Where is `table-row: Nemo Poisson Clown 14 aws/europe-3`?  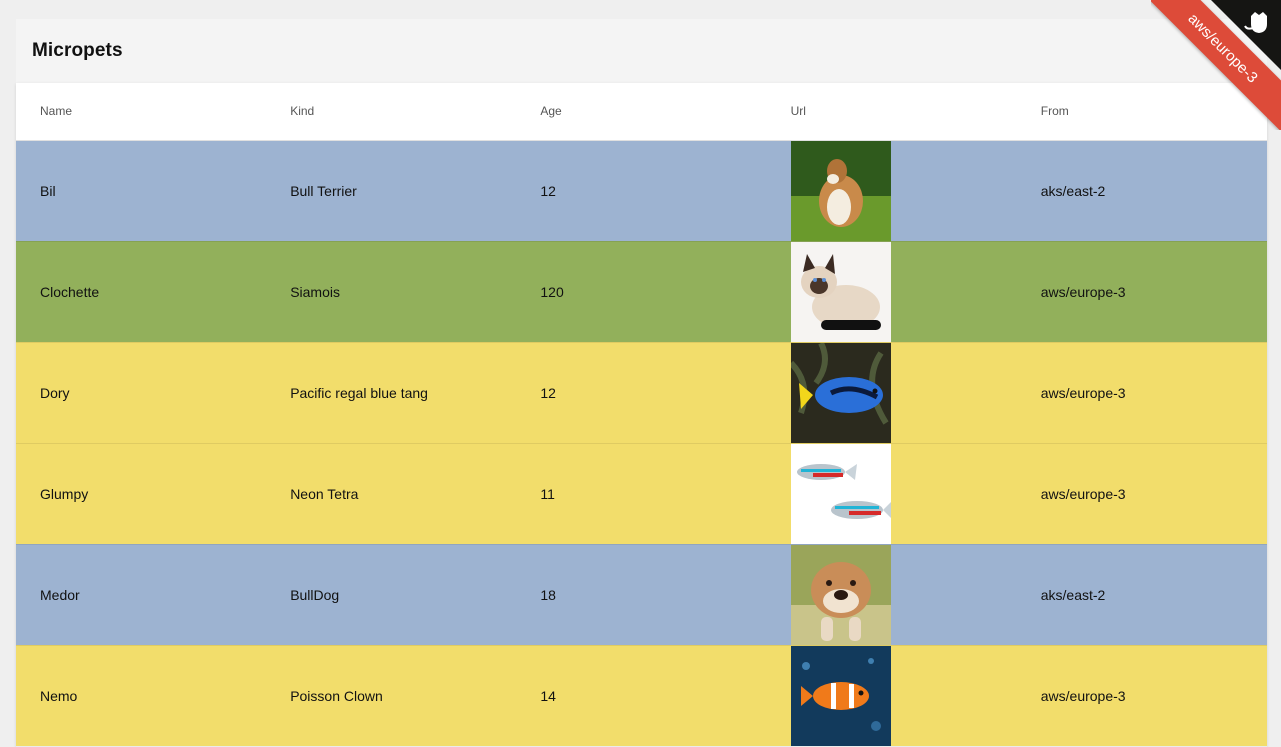
table-row: Nemo Poisson Clown 14 aws/europe-3 is located at coordinates (641, 695).